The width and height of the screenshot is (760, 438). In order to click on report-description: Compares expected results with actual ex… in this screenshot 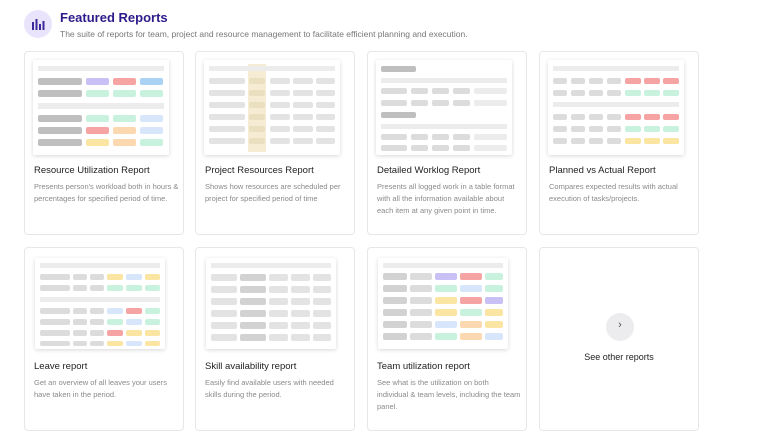, I will do `click(613, 192)`.